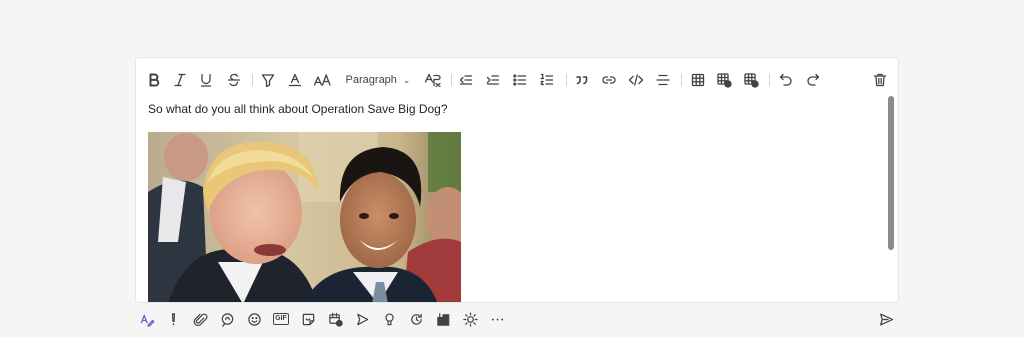 This screenshot has height=337, width=1024. Describe the element at coordinates (886, 319) in the screenshot. I see `send-icon` at that location.